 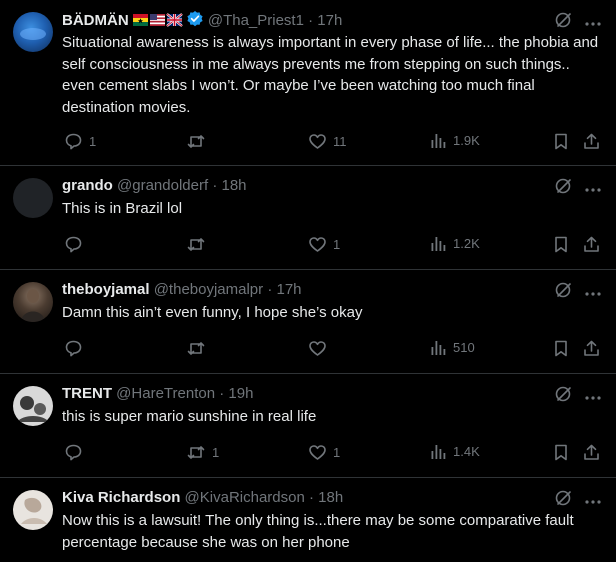 I want to click on views-button: 1.9K, so click(x=455, y=140).